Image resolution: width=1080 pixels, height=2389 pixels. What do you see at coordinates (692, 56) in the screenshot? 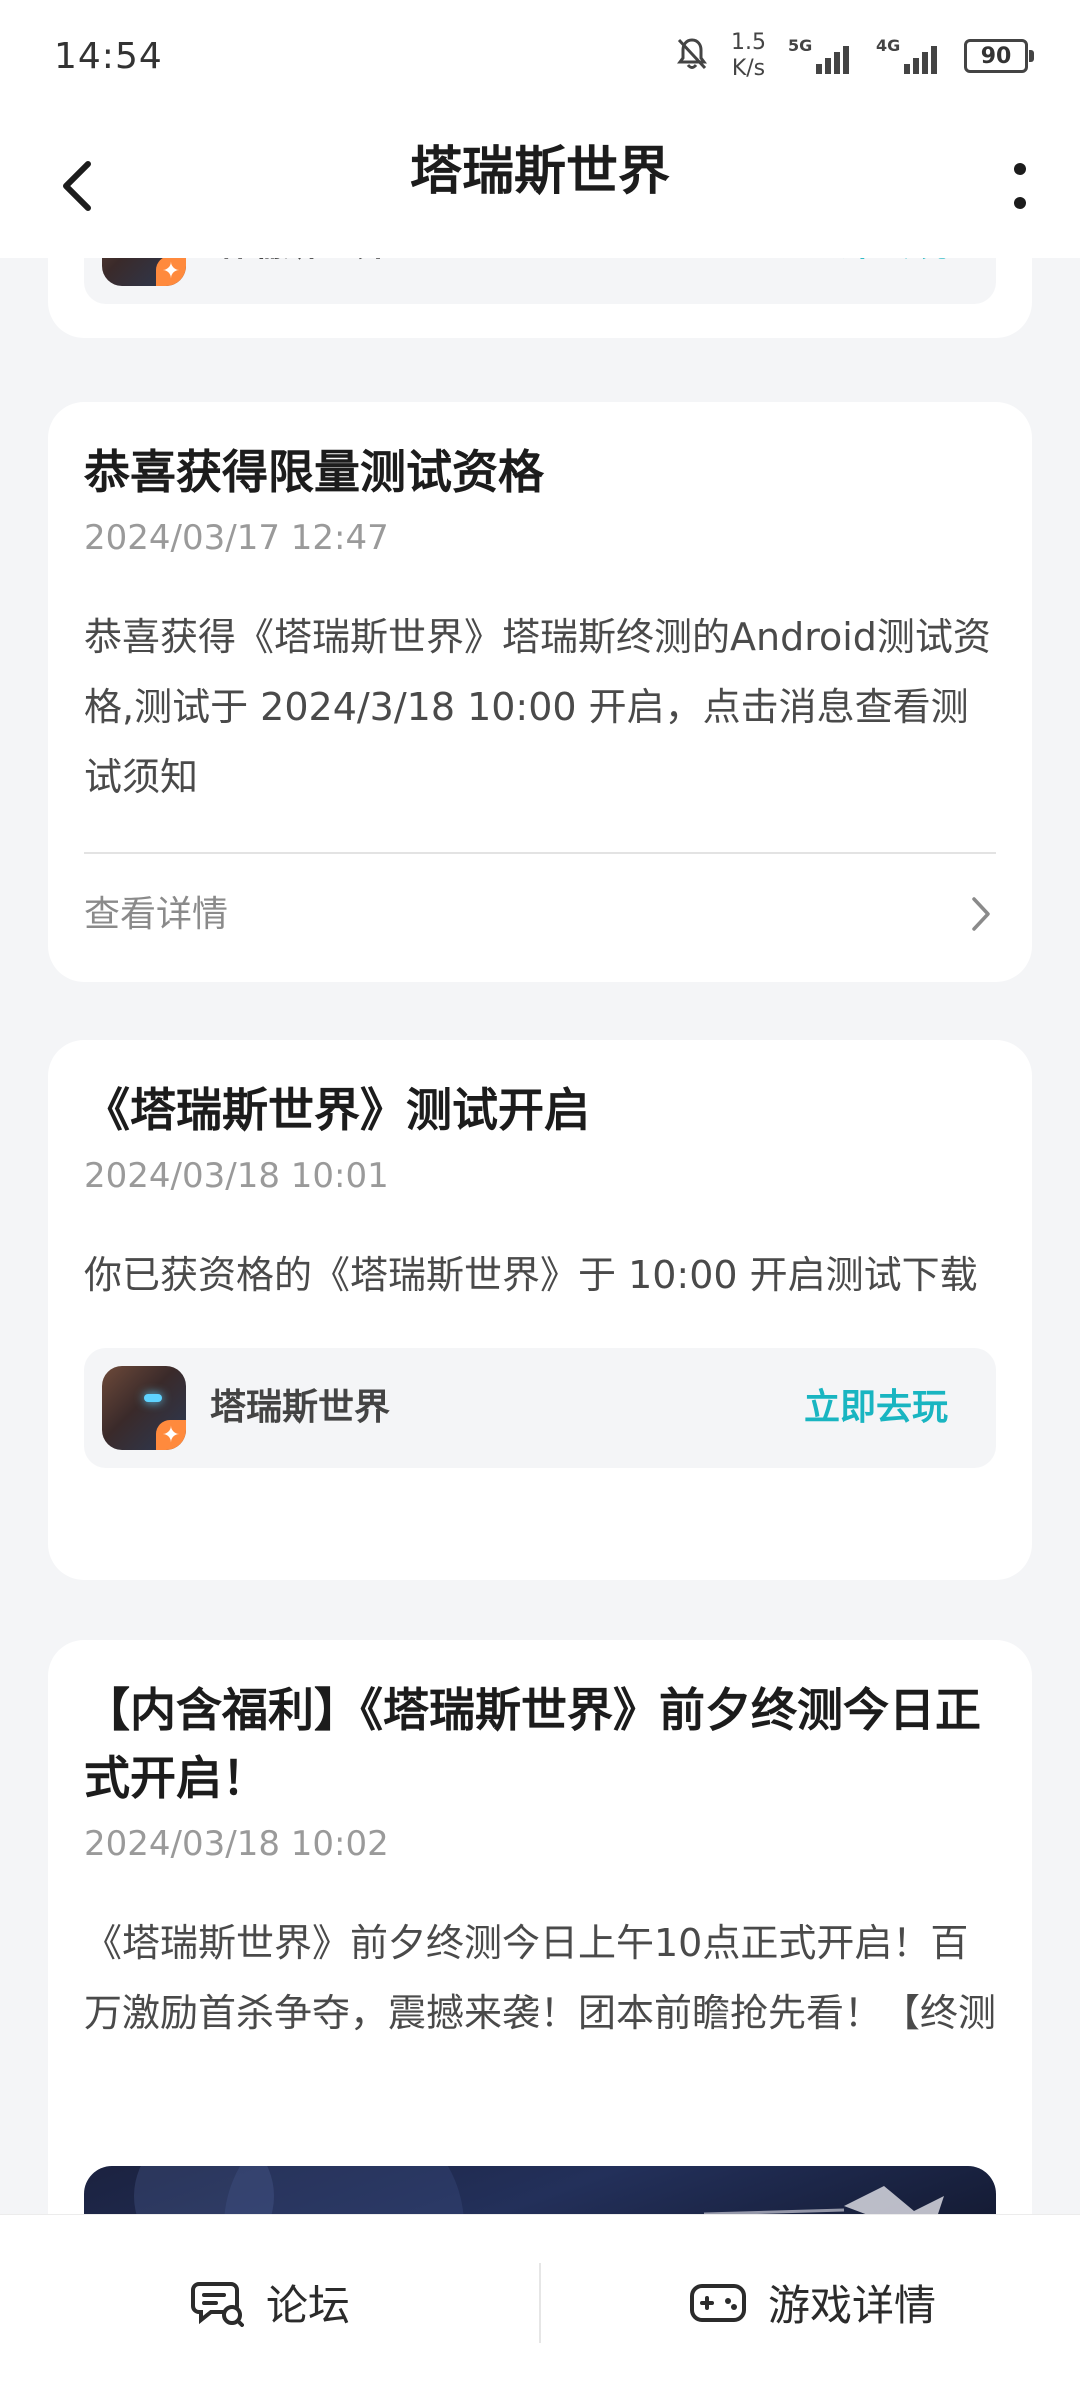
I see `mute-notification-icon` at bounding box center [692, 56].